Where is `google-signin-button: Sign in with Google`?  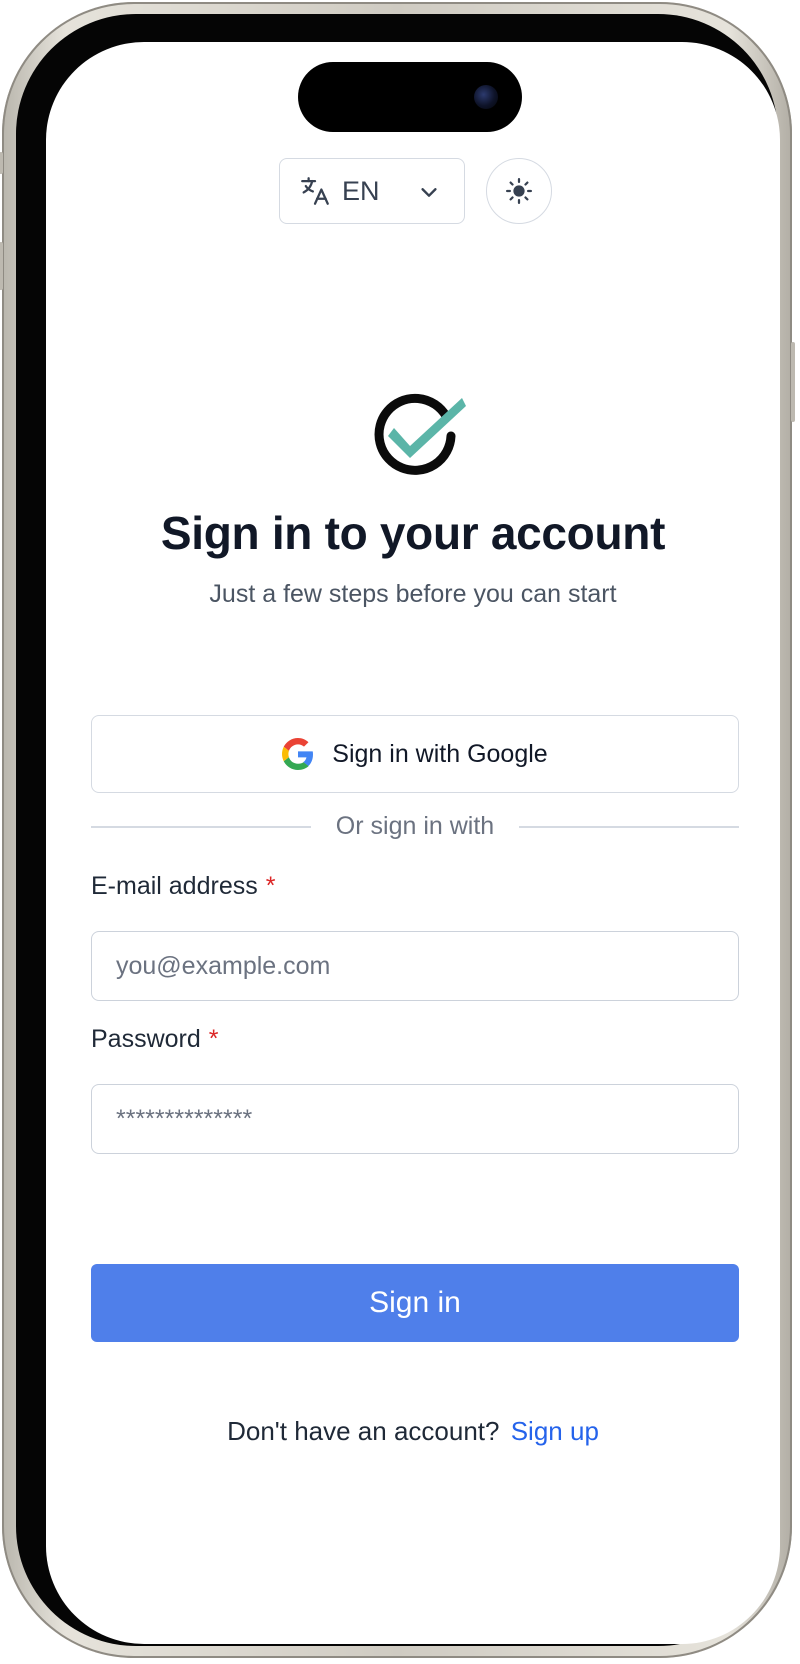 google-signin-button: Sign in with Google is located at coordinates (415, 754).